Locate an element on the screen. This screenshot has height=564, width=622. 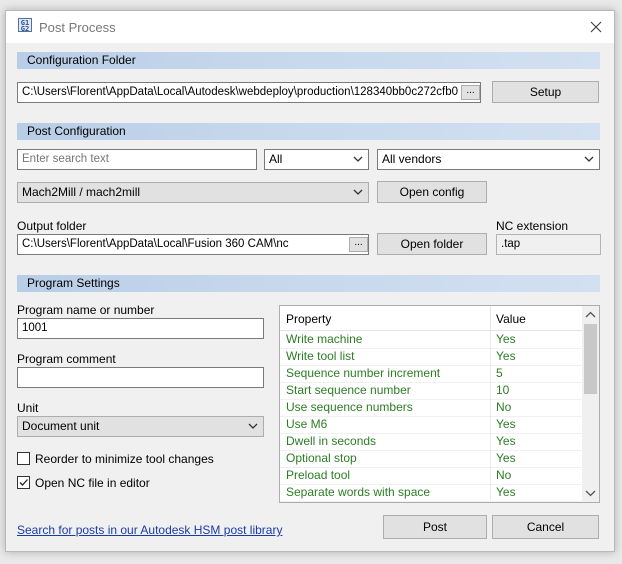
post-search-input: Enter search text is located at coordinates (137, 159).